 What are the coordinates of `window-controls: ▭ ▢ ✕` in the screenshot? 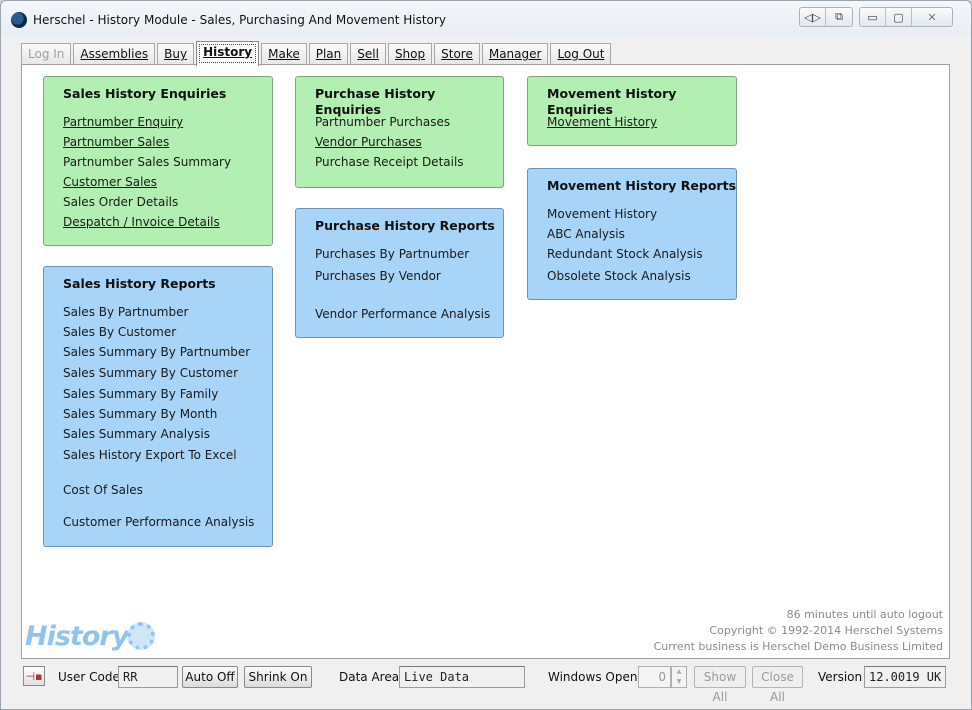 It's located at (906, 17).